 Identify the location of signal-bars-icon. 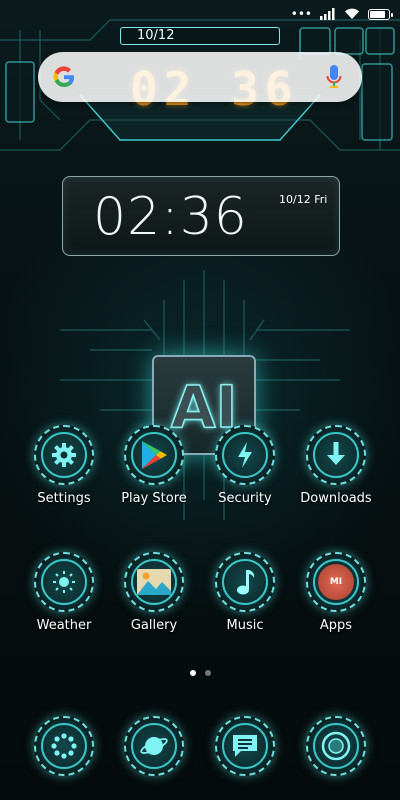
(327, 14).